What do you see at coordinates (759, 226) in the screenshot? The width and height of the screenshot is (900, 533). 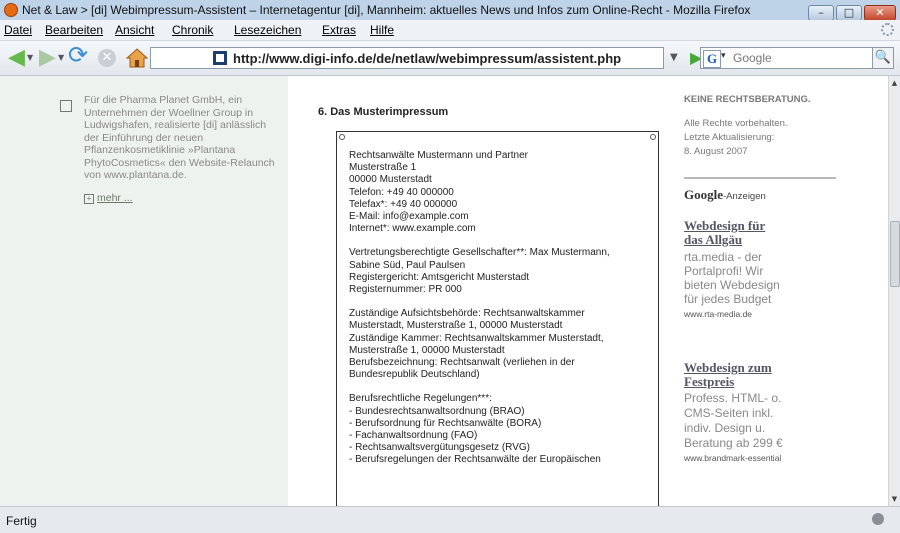 I see `ad-title-link: Webdesign für` at bounding box center [759, 226].